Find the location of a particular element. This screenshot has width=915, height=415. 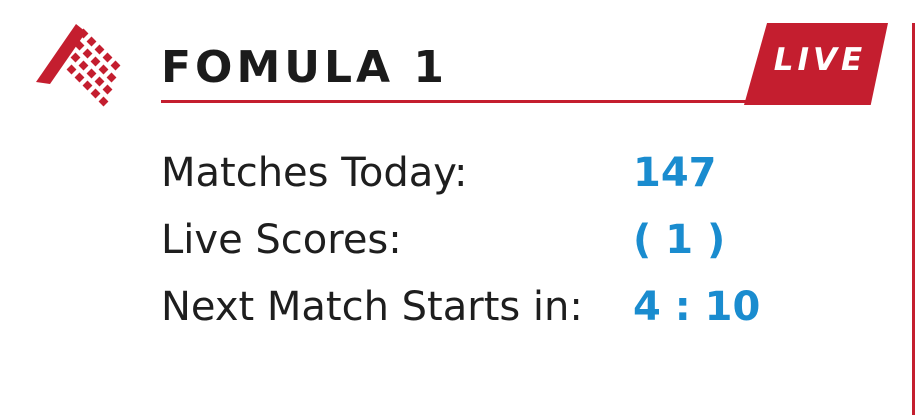

stat-row-matches-today: Matches Today: 147 is located at coordinates (471, 180).